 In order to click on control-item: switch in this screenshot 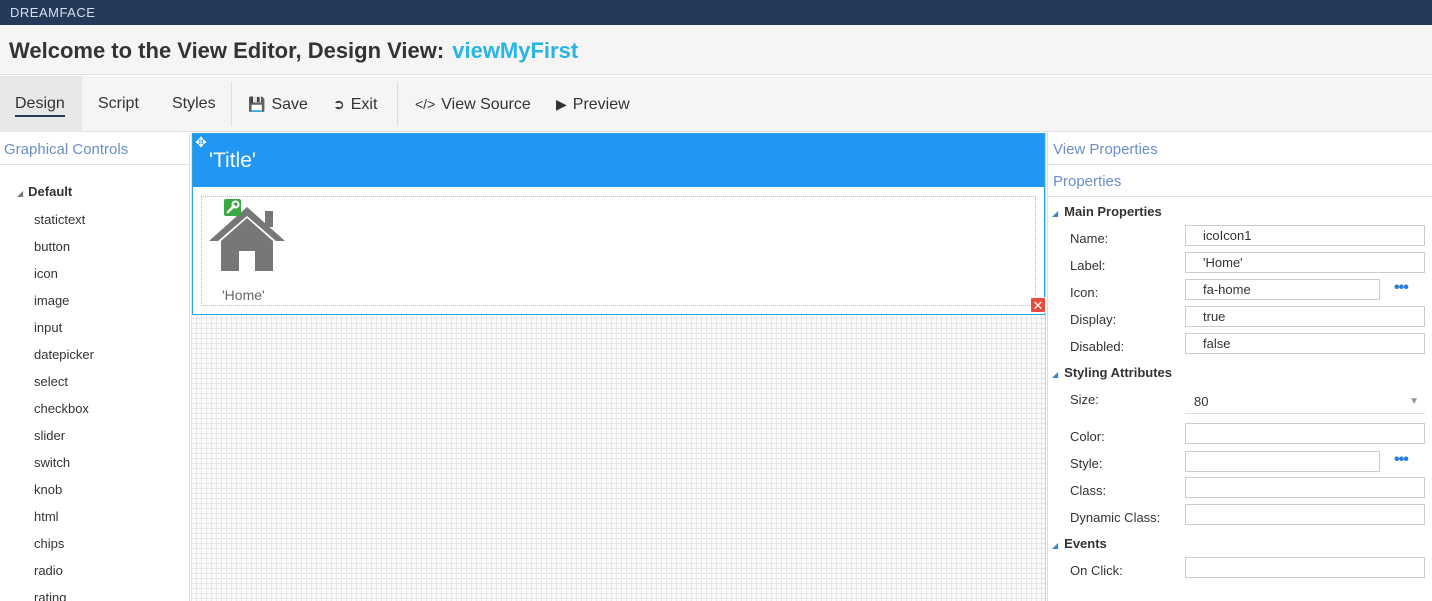, I will do `click(52, 462)`.